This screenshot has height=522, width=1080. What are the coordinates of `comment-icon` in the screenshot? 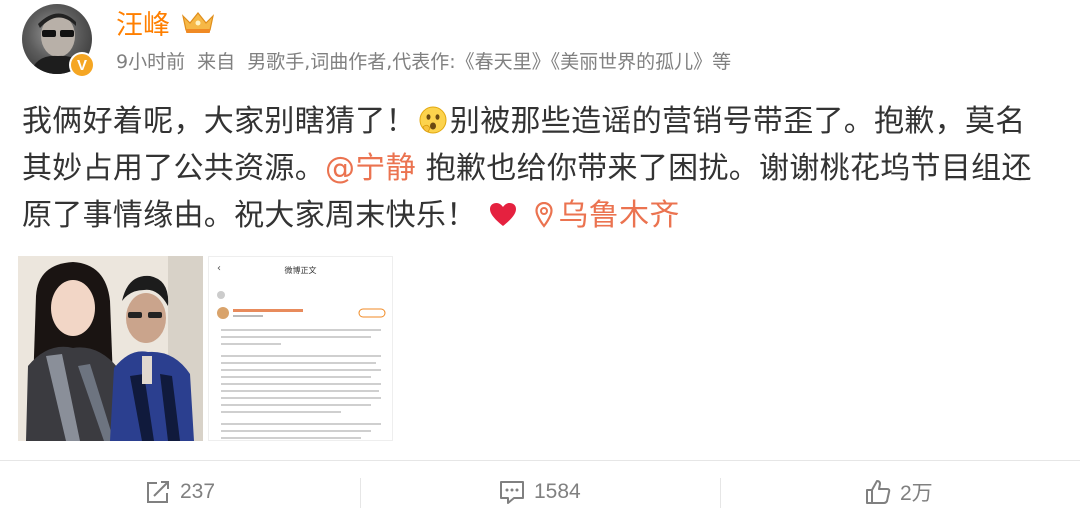 It's located at (512, 492).